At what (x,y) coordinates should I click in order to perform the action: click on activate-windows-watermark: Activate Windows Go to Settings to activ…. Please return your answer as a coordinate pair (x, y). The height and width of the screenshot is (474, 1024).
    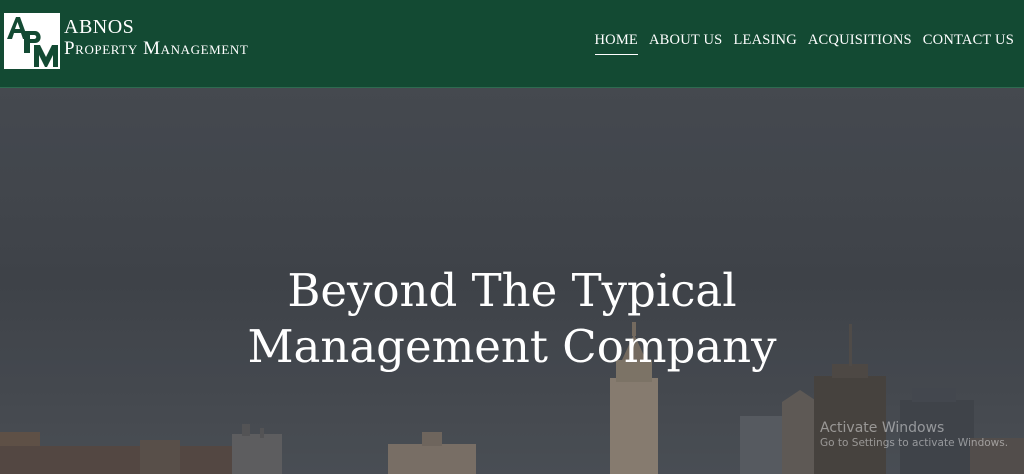
    Looking at the image, I should click on (914, 434).